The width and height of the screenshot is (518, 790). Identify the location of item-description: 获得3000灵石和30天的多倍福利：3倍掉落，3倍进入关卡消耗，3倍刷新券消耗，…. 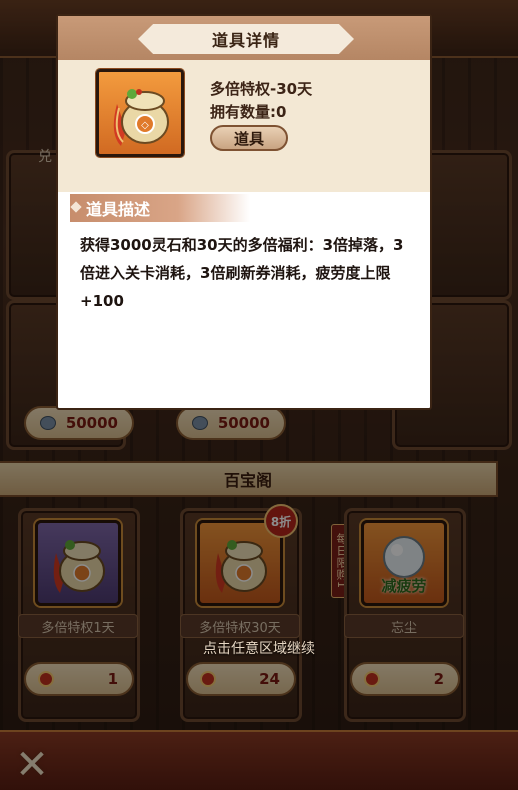
(242, 273).